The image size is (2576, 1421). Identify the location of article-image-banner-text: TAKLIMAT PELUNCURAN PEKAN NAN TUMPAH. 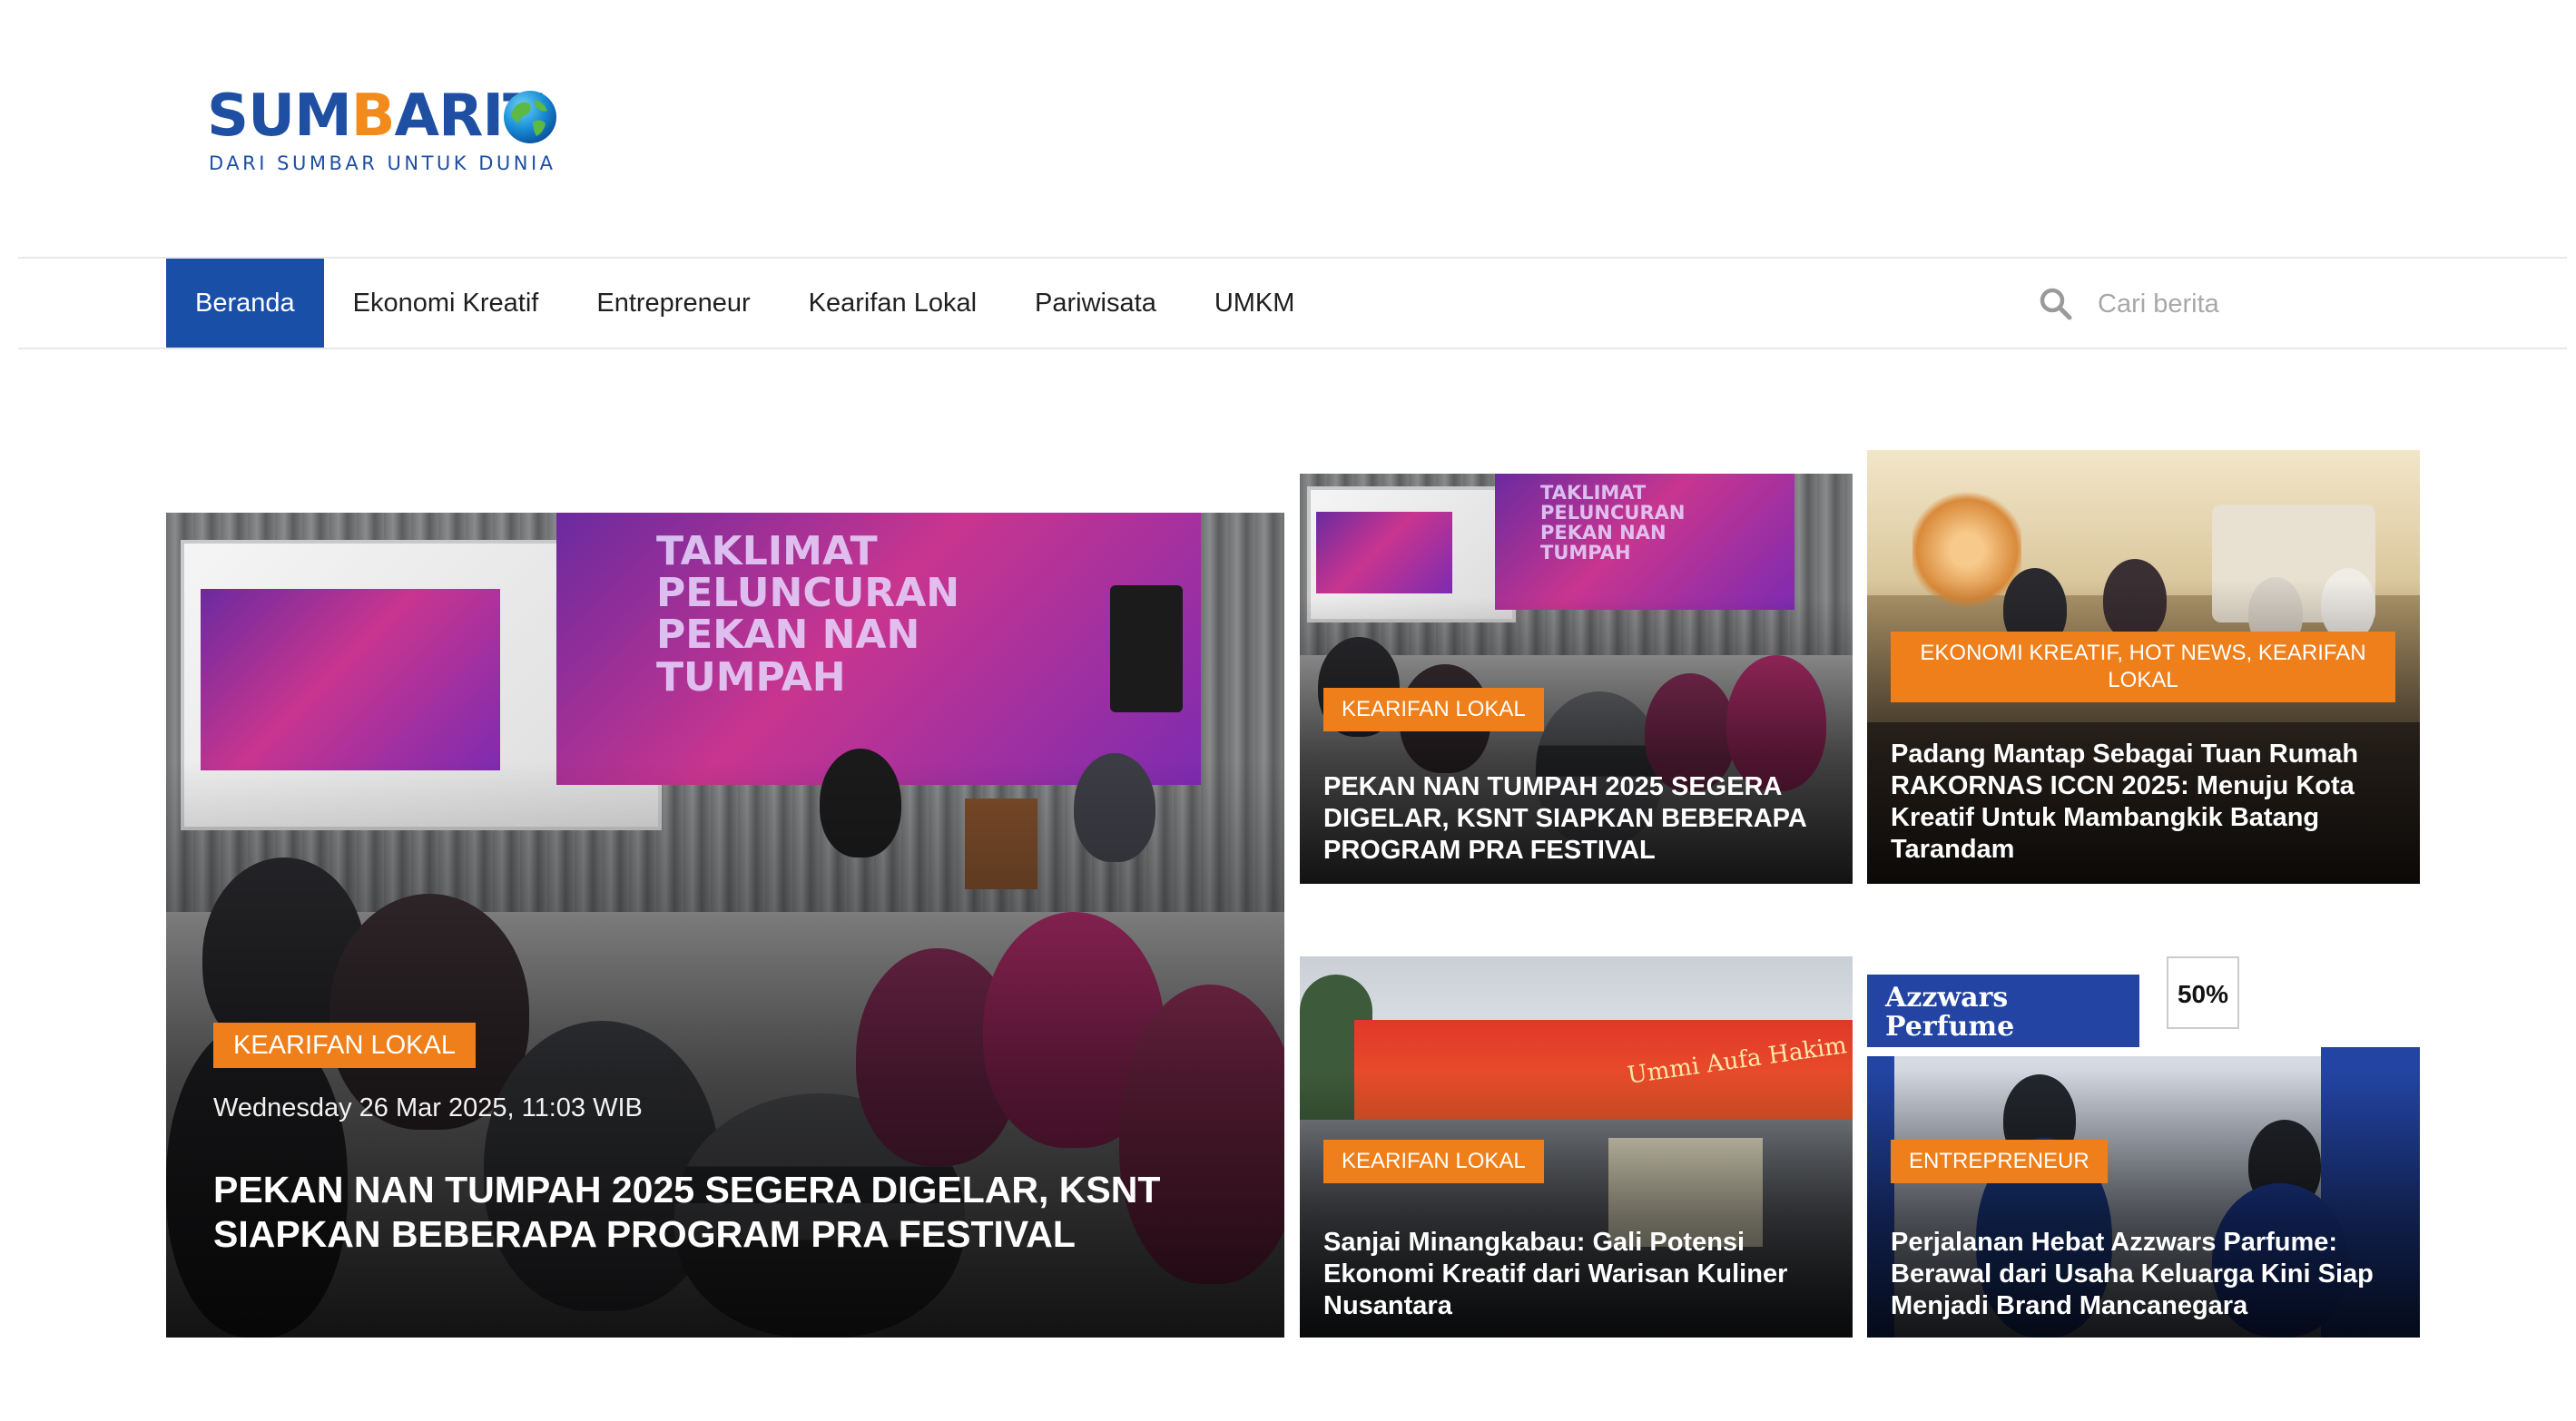
(1613, 523).